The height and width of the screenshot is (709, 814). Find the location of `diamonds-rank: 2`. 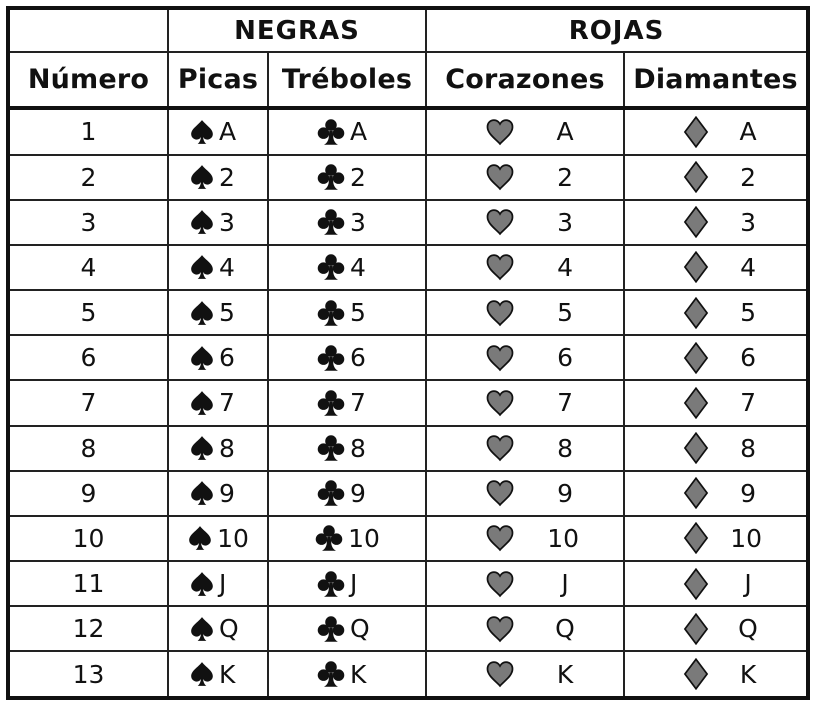

diamonds-rank: 2 is located at coordinates (748, 177).